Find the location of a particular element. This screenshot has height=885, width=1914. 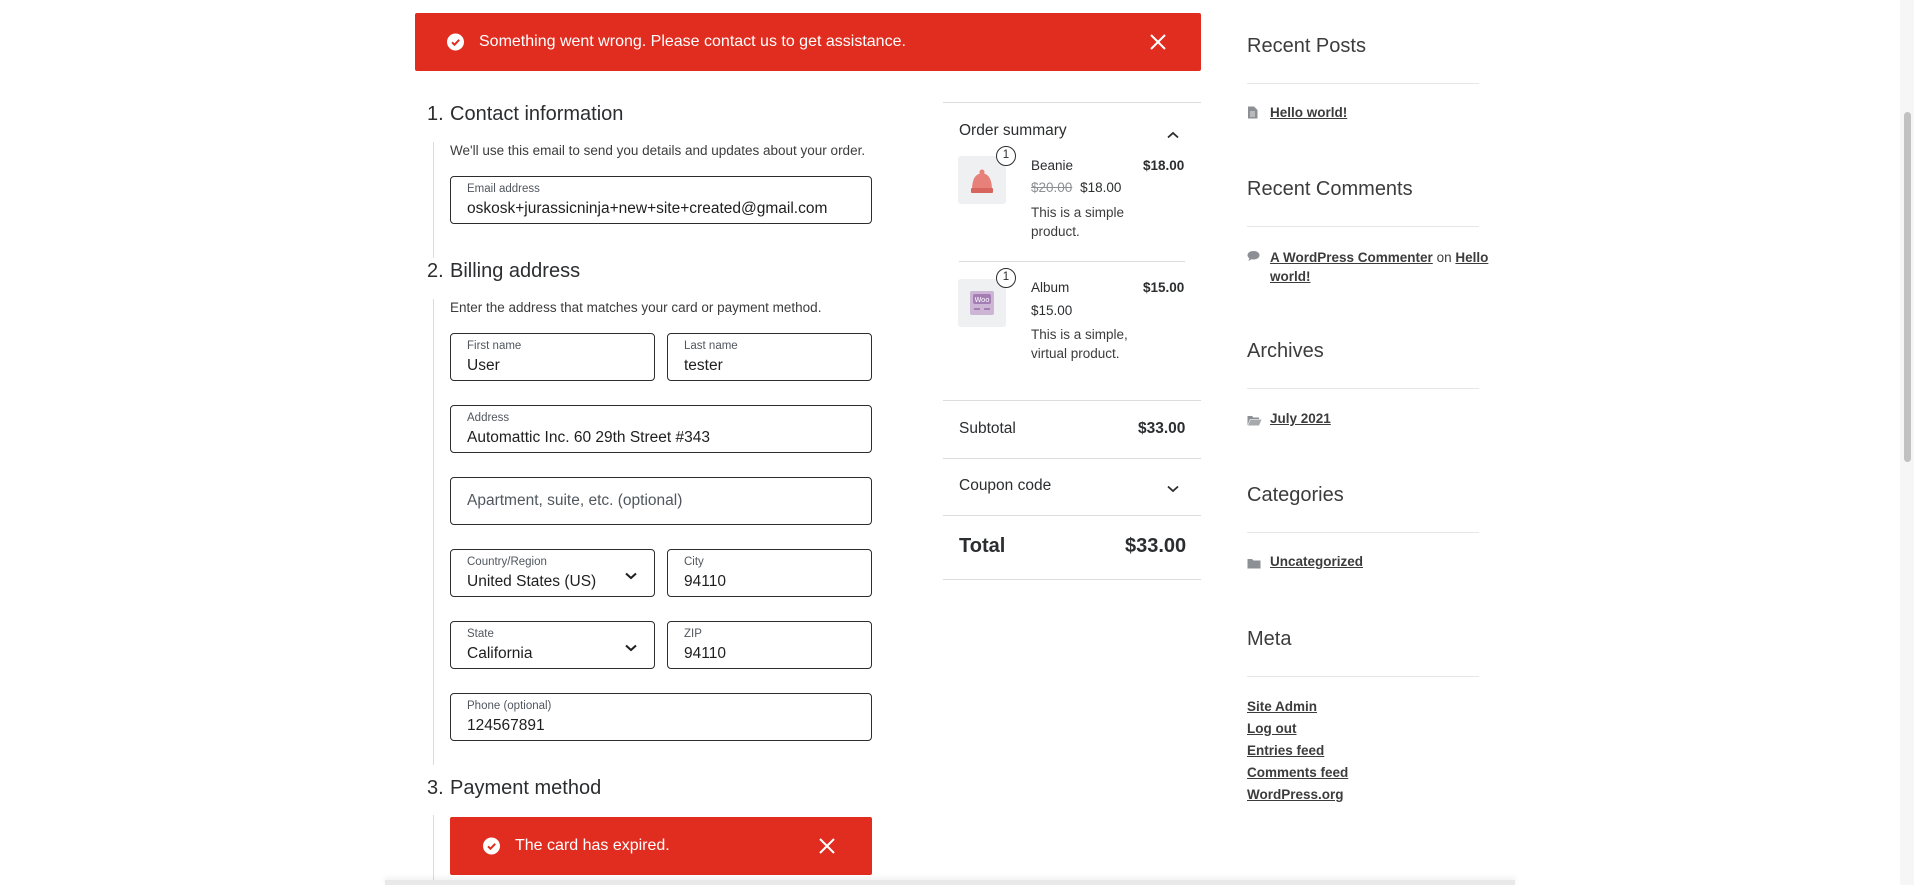

meta-link-entries-feed: Entries feed is located at coordinates (1285, 750).